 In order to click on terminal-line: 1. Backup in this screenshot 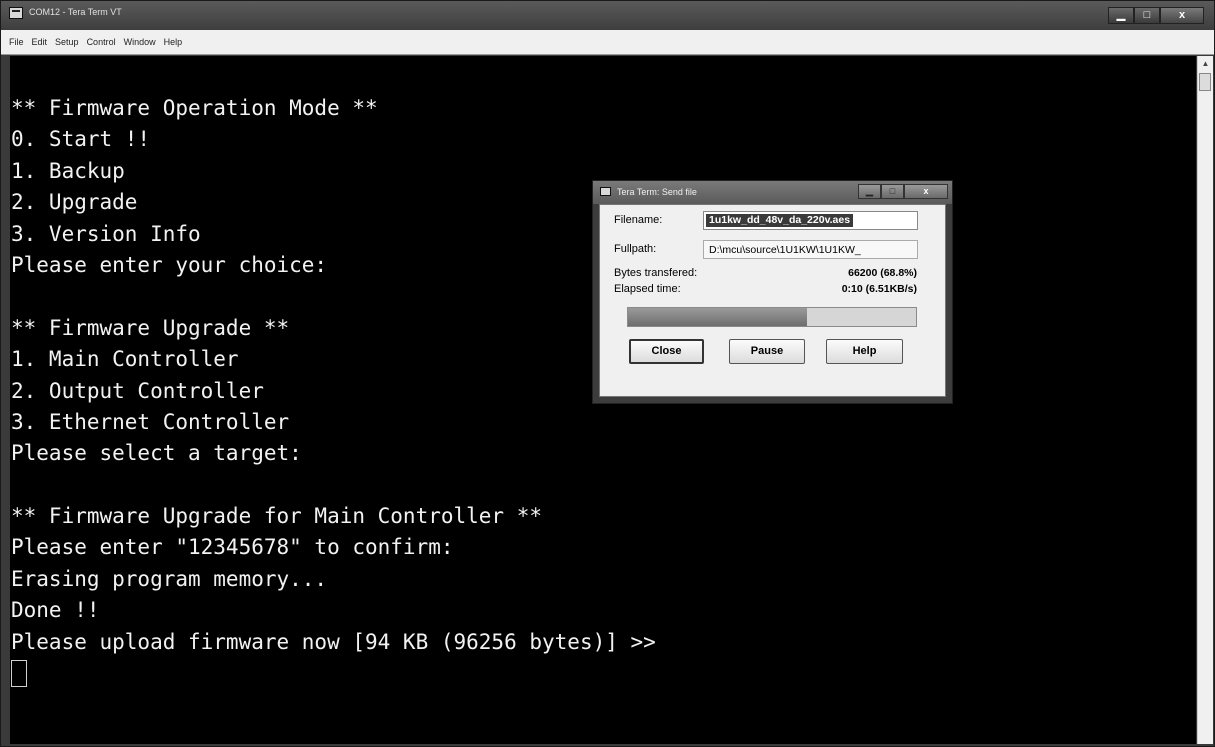, I will do `click(68, 170)`.